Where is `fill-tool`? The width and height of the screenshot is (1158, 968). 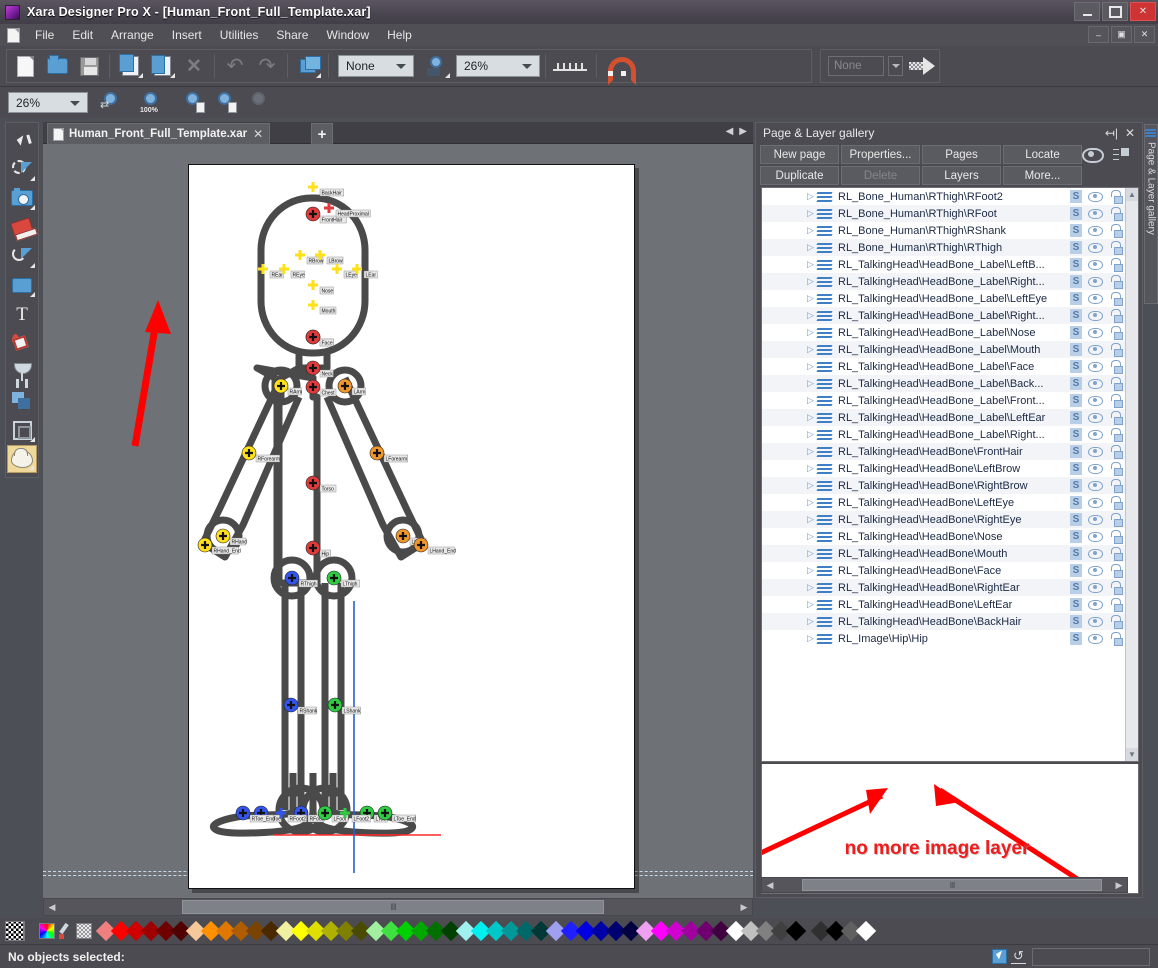 fill-tool is located at coordinates (22, 343).